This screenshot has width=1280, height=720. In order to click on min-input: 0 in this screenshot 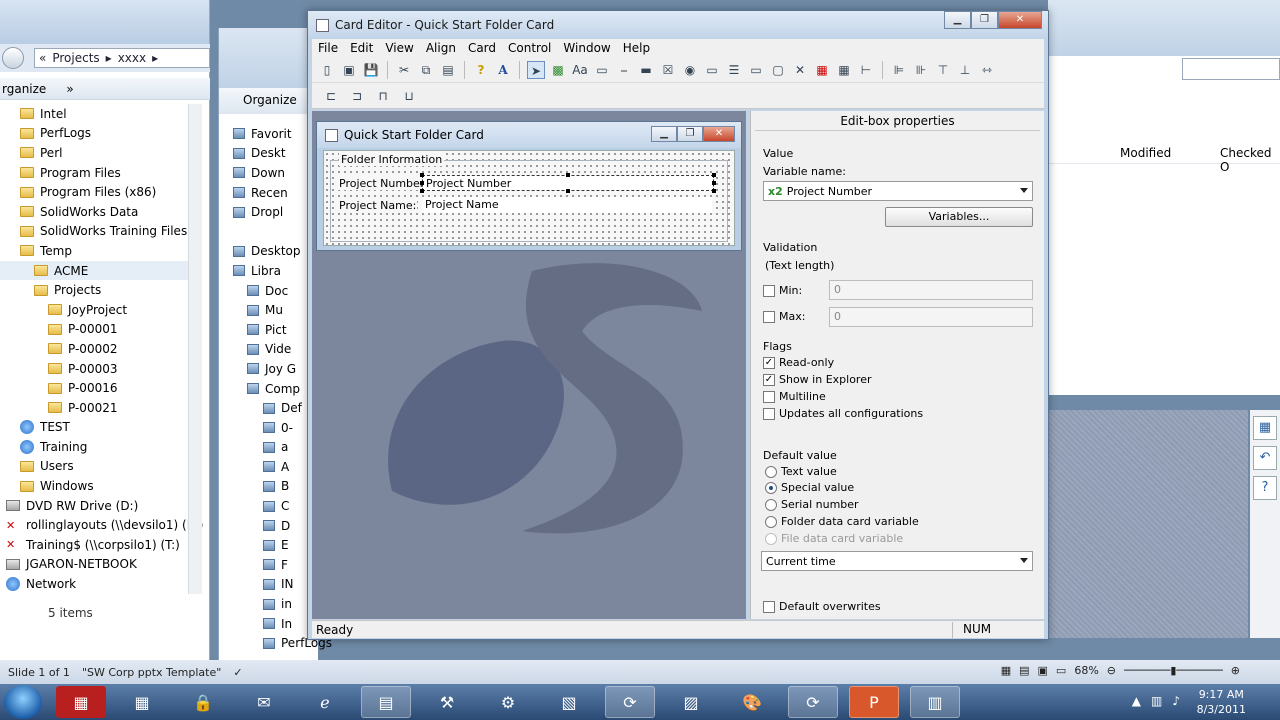, I will do `click(931, 290)`.